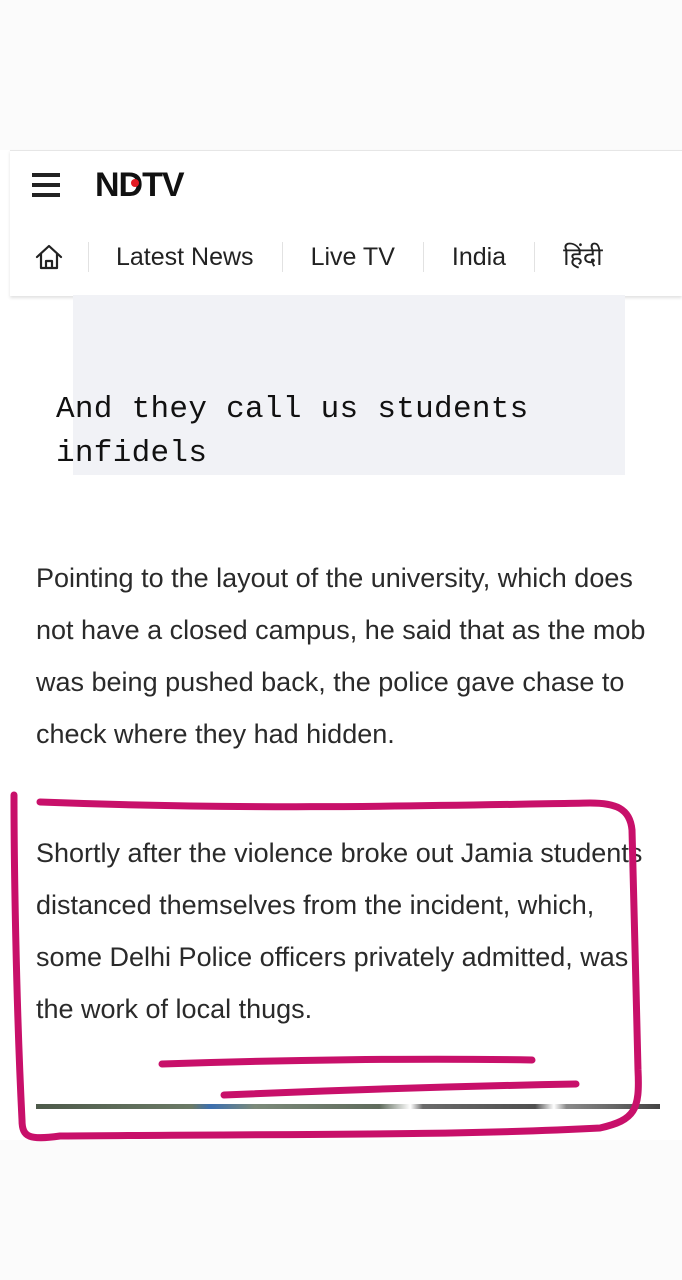 The image size is (682, 1280). What do you see at coordinates (346, 223) in the screenshot?
I see `site-header: NDTV Latest News Live TV India हिंदी` at bounding box center [346, 223].